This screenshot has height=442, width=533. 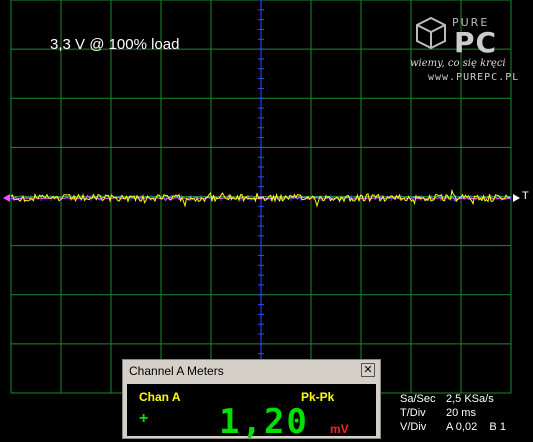 What do you see at coordinates (476, 427) in the screenshot?
I see `readout-value: A 0,02 B 1` at bounding box center [476, 427].